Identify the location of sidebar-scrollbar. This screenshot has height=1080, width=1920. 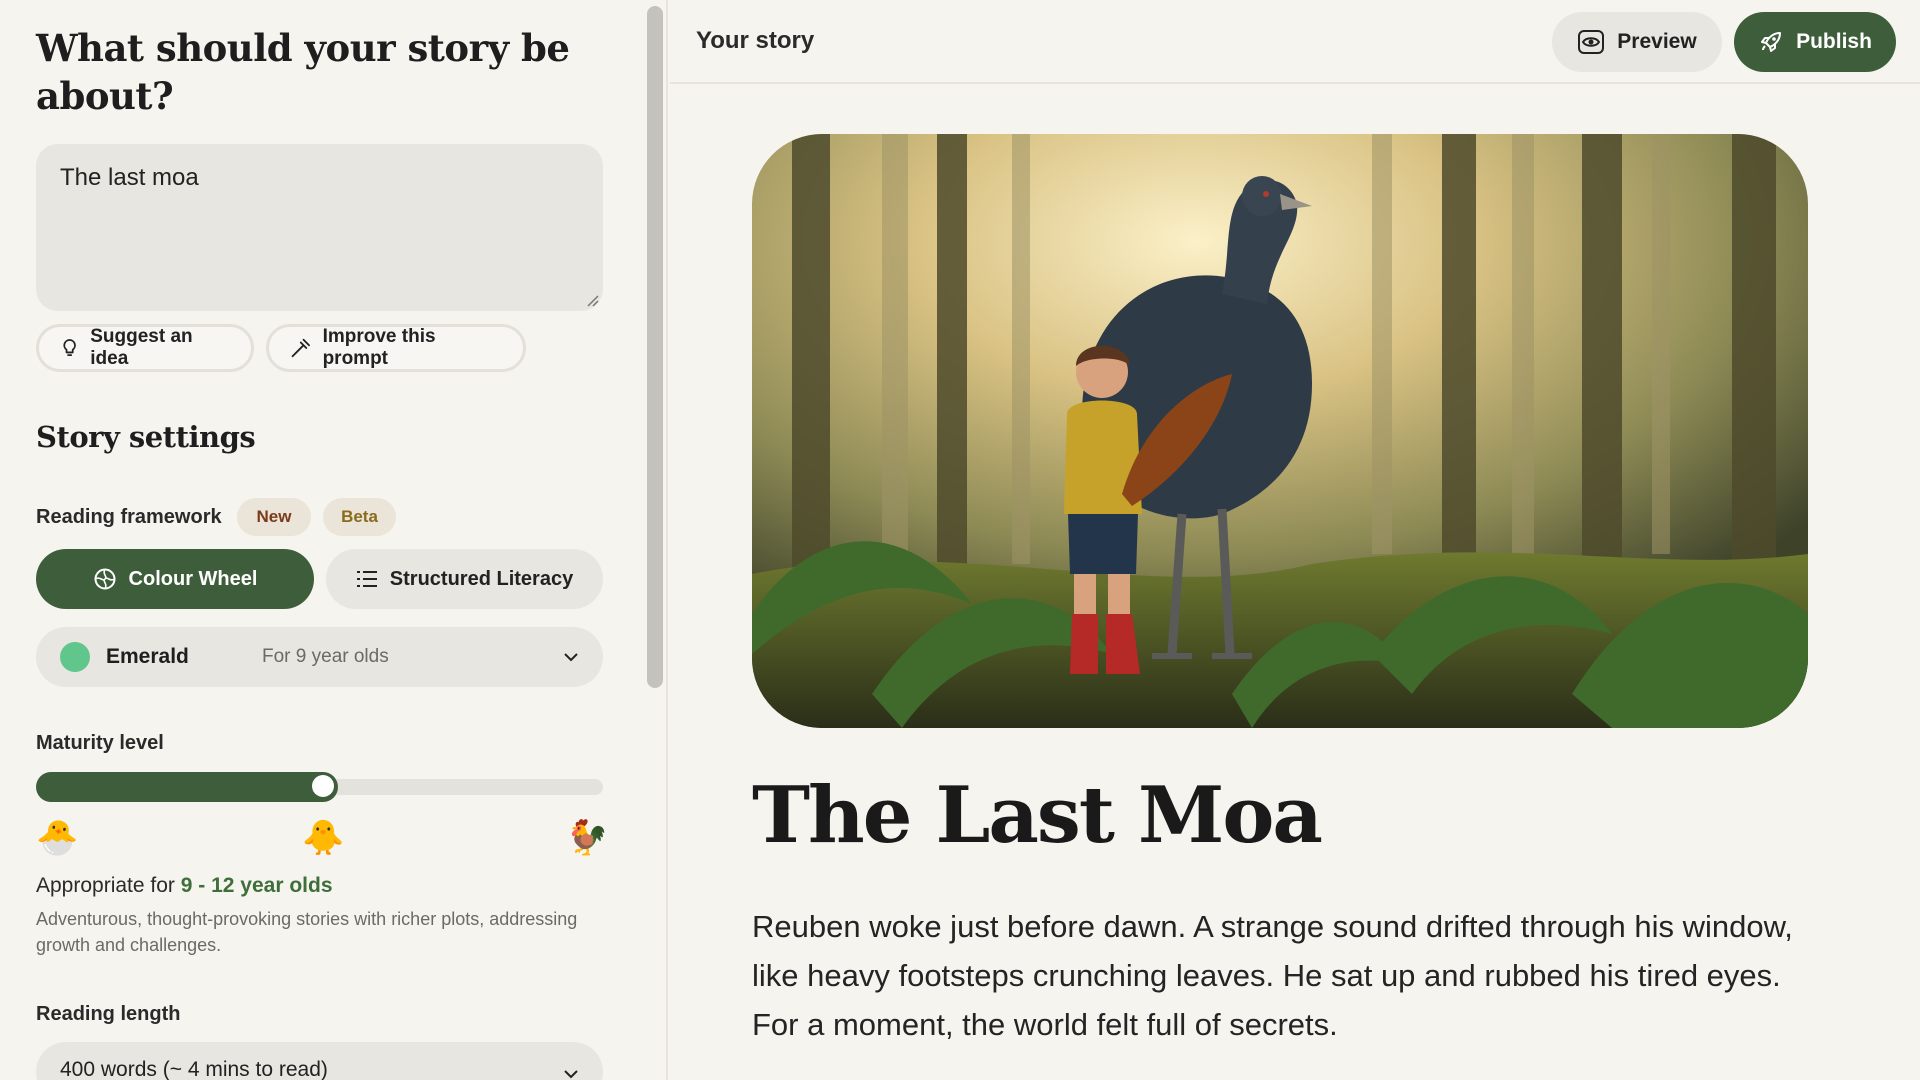
(655, 347).